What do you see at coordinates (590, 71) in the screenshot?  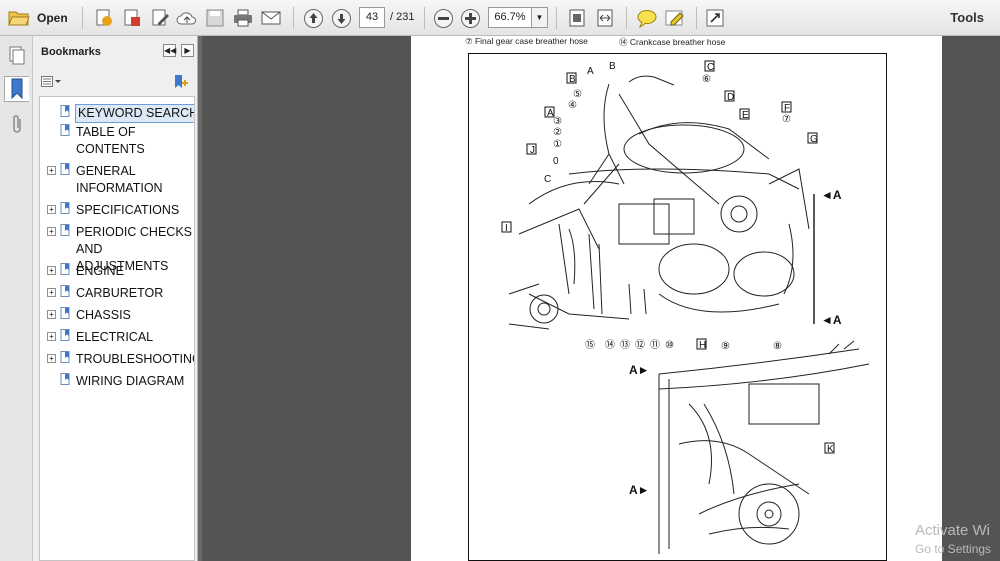 I see `svg-text: A` at bounding box center [590, 71].